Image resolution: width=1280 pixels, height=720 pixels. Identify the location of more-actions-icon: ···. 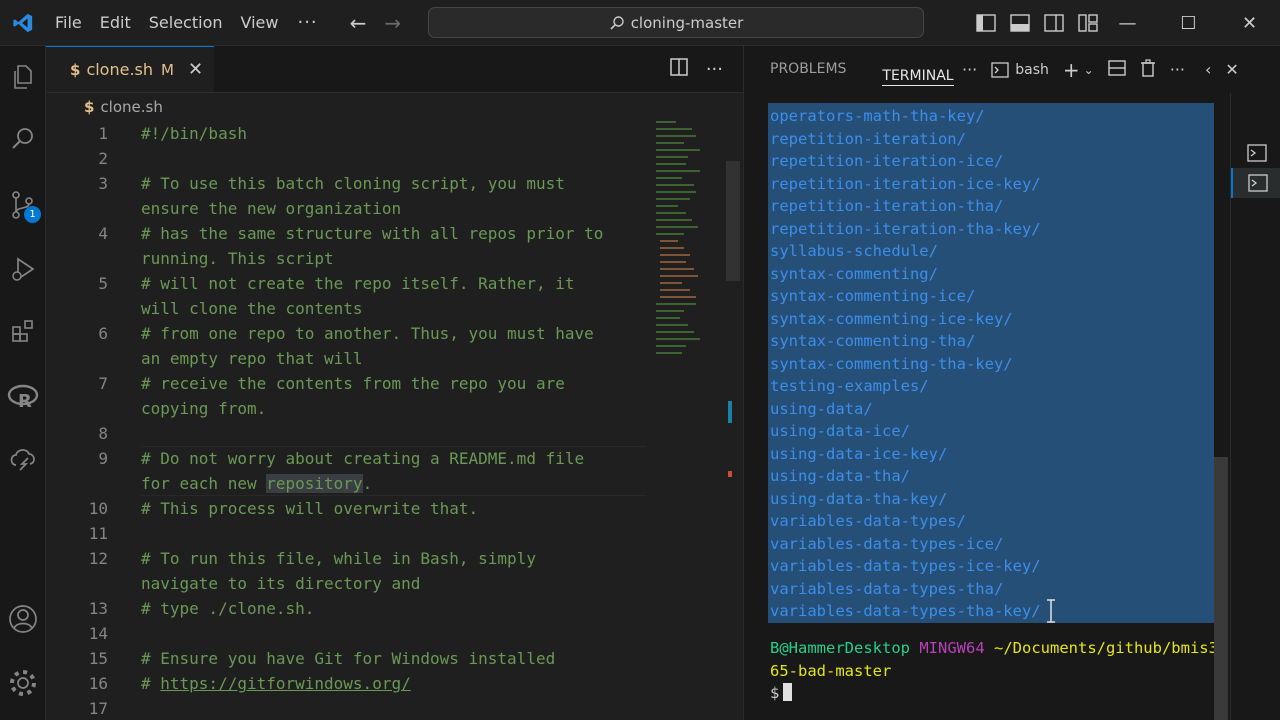
(714, 69).